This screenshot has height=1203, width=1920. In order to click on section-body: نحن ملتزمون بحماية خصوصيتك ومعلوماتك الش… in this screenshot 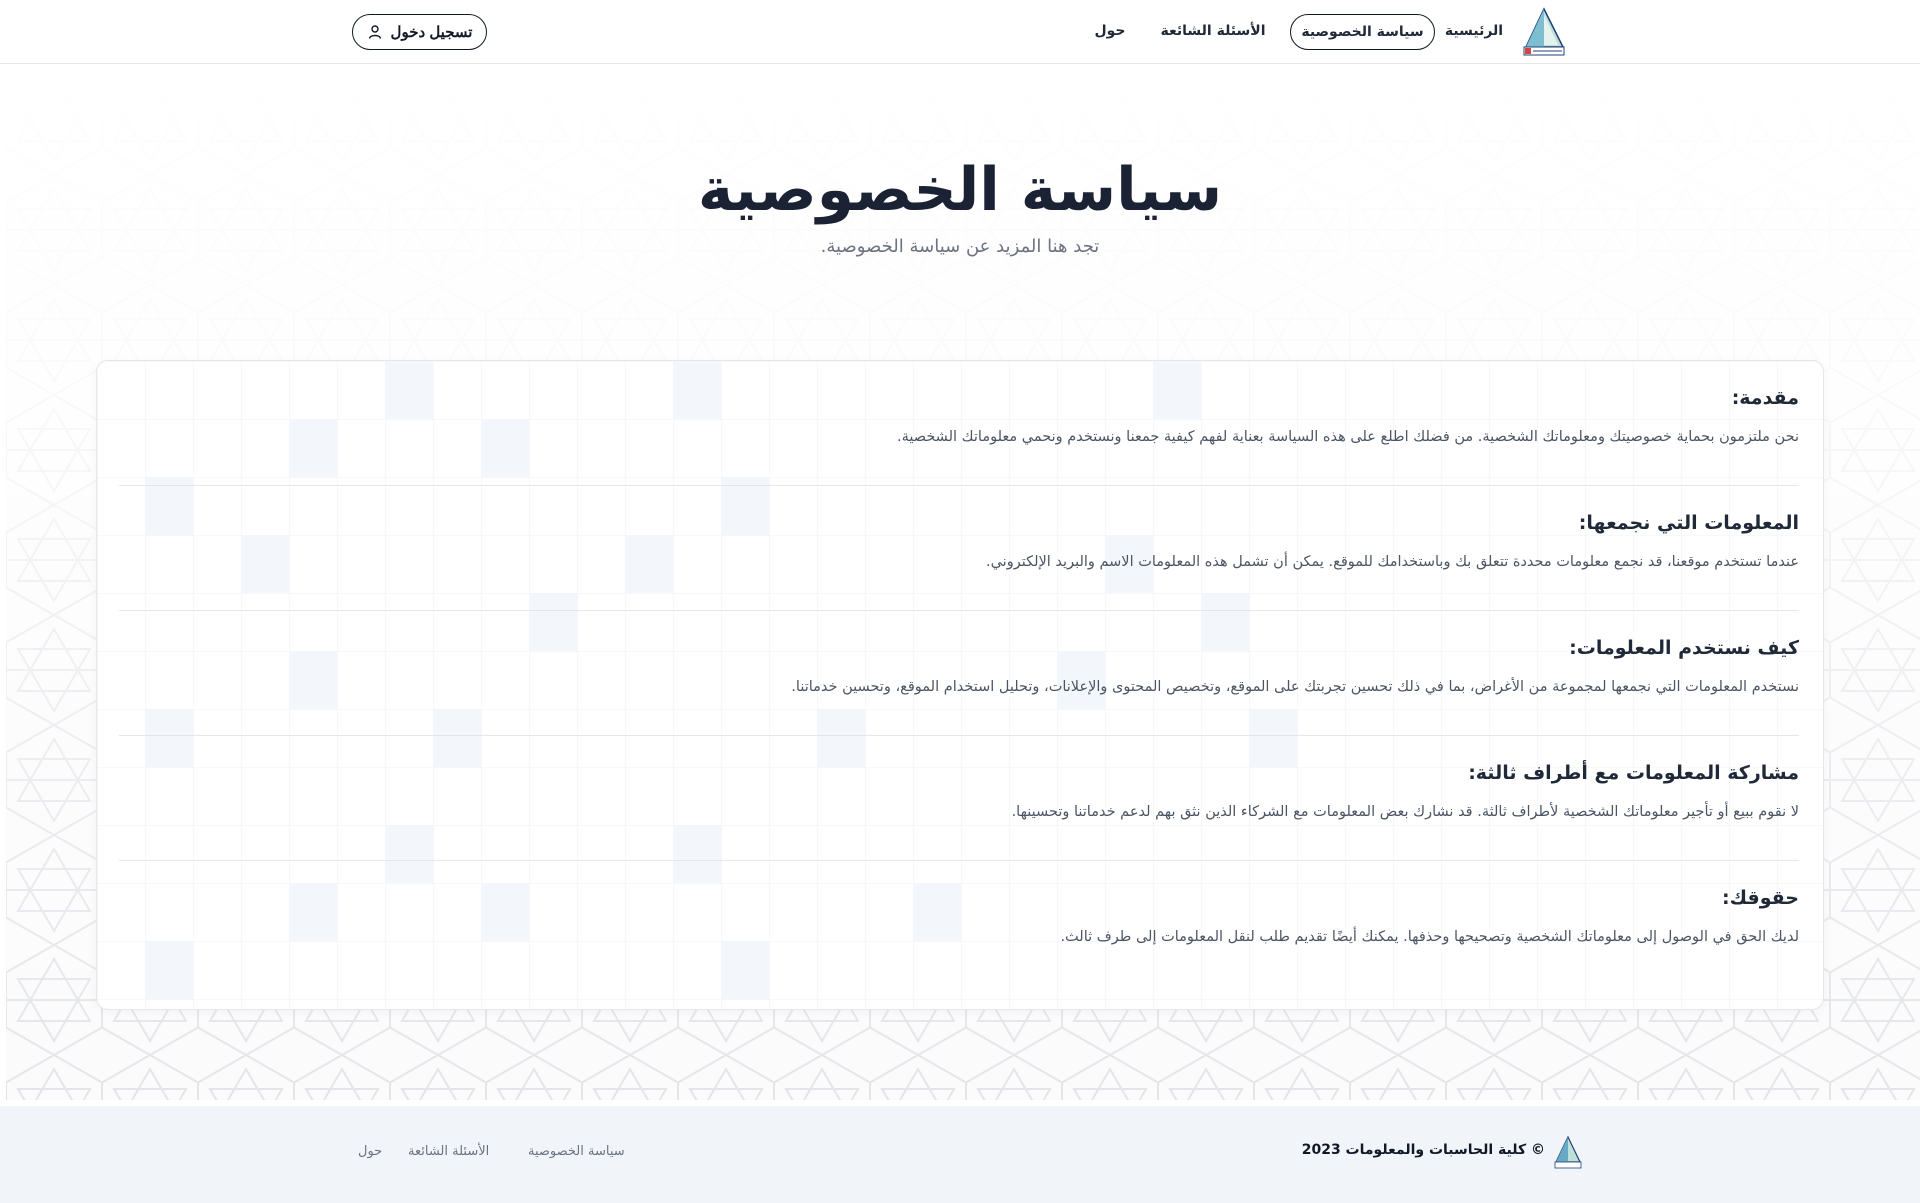, I will do `click(1347, 437)`.